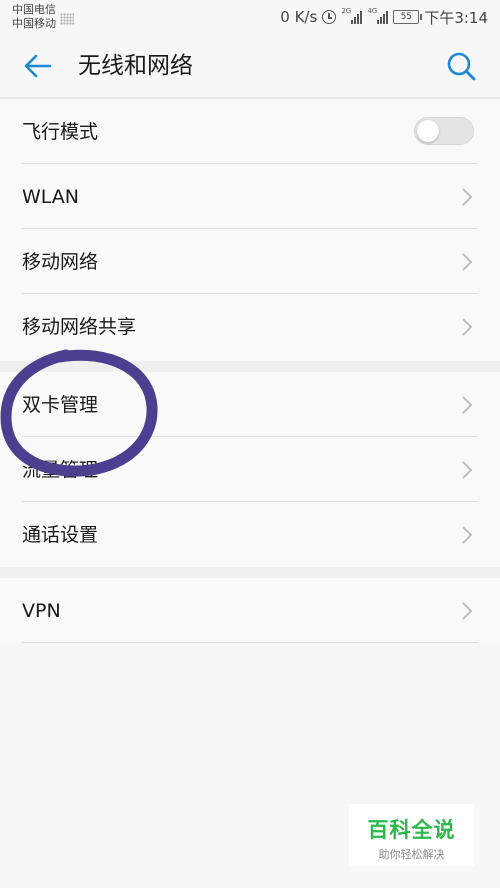  I want to click on arrow-left-icon, so click(38, 66).